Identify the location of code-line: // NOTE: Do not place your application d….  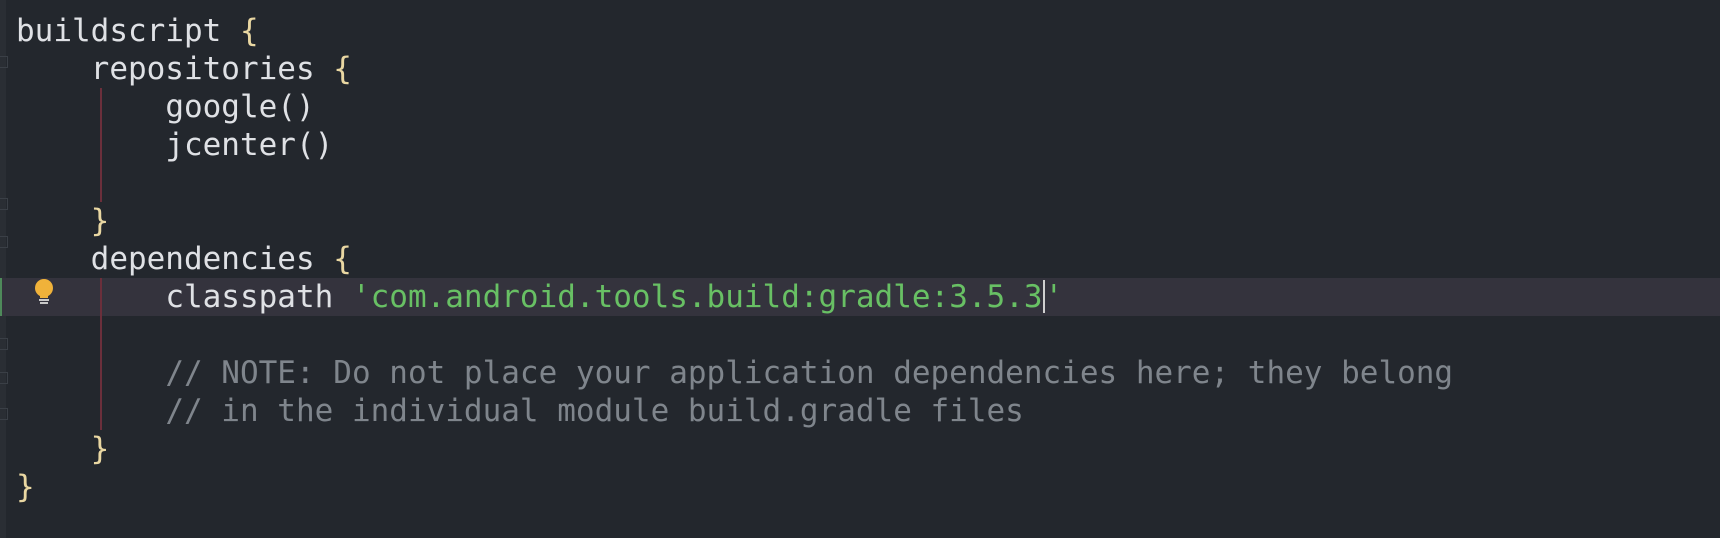
(734, 373).